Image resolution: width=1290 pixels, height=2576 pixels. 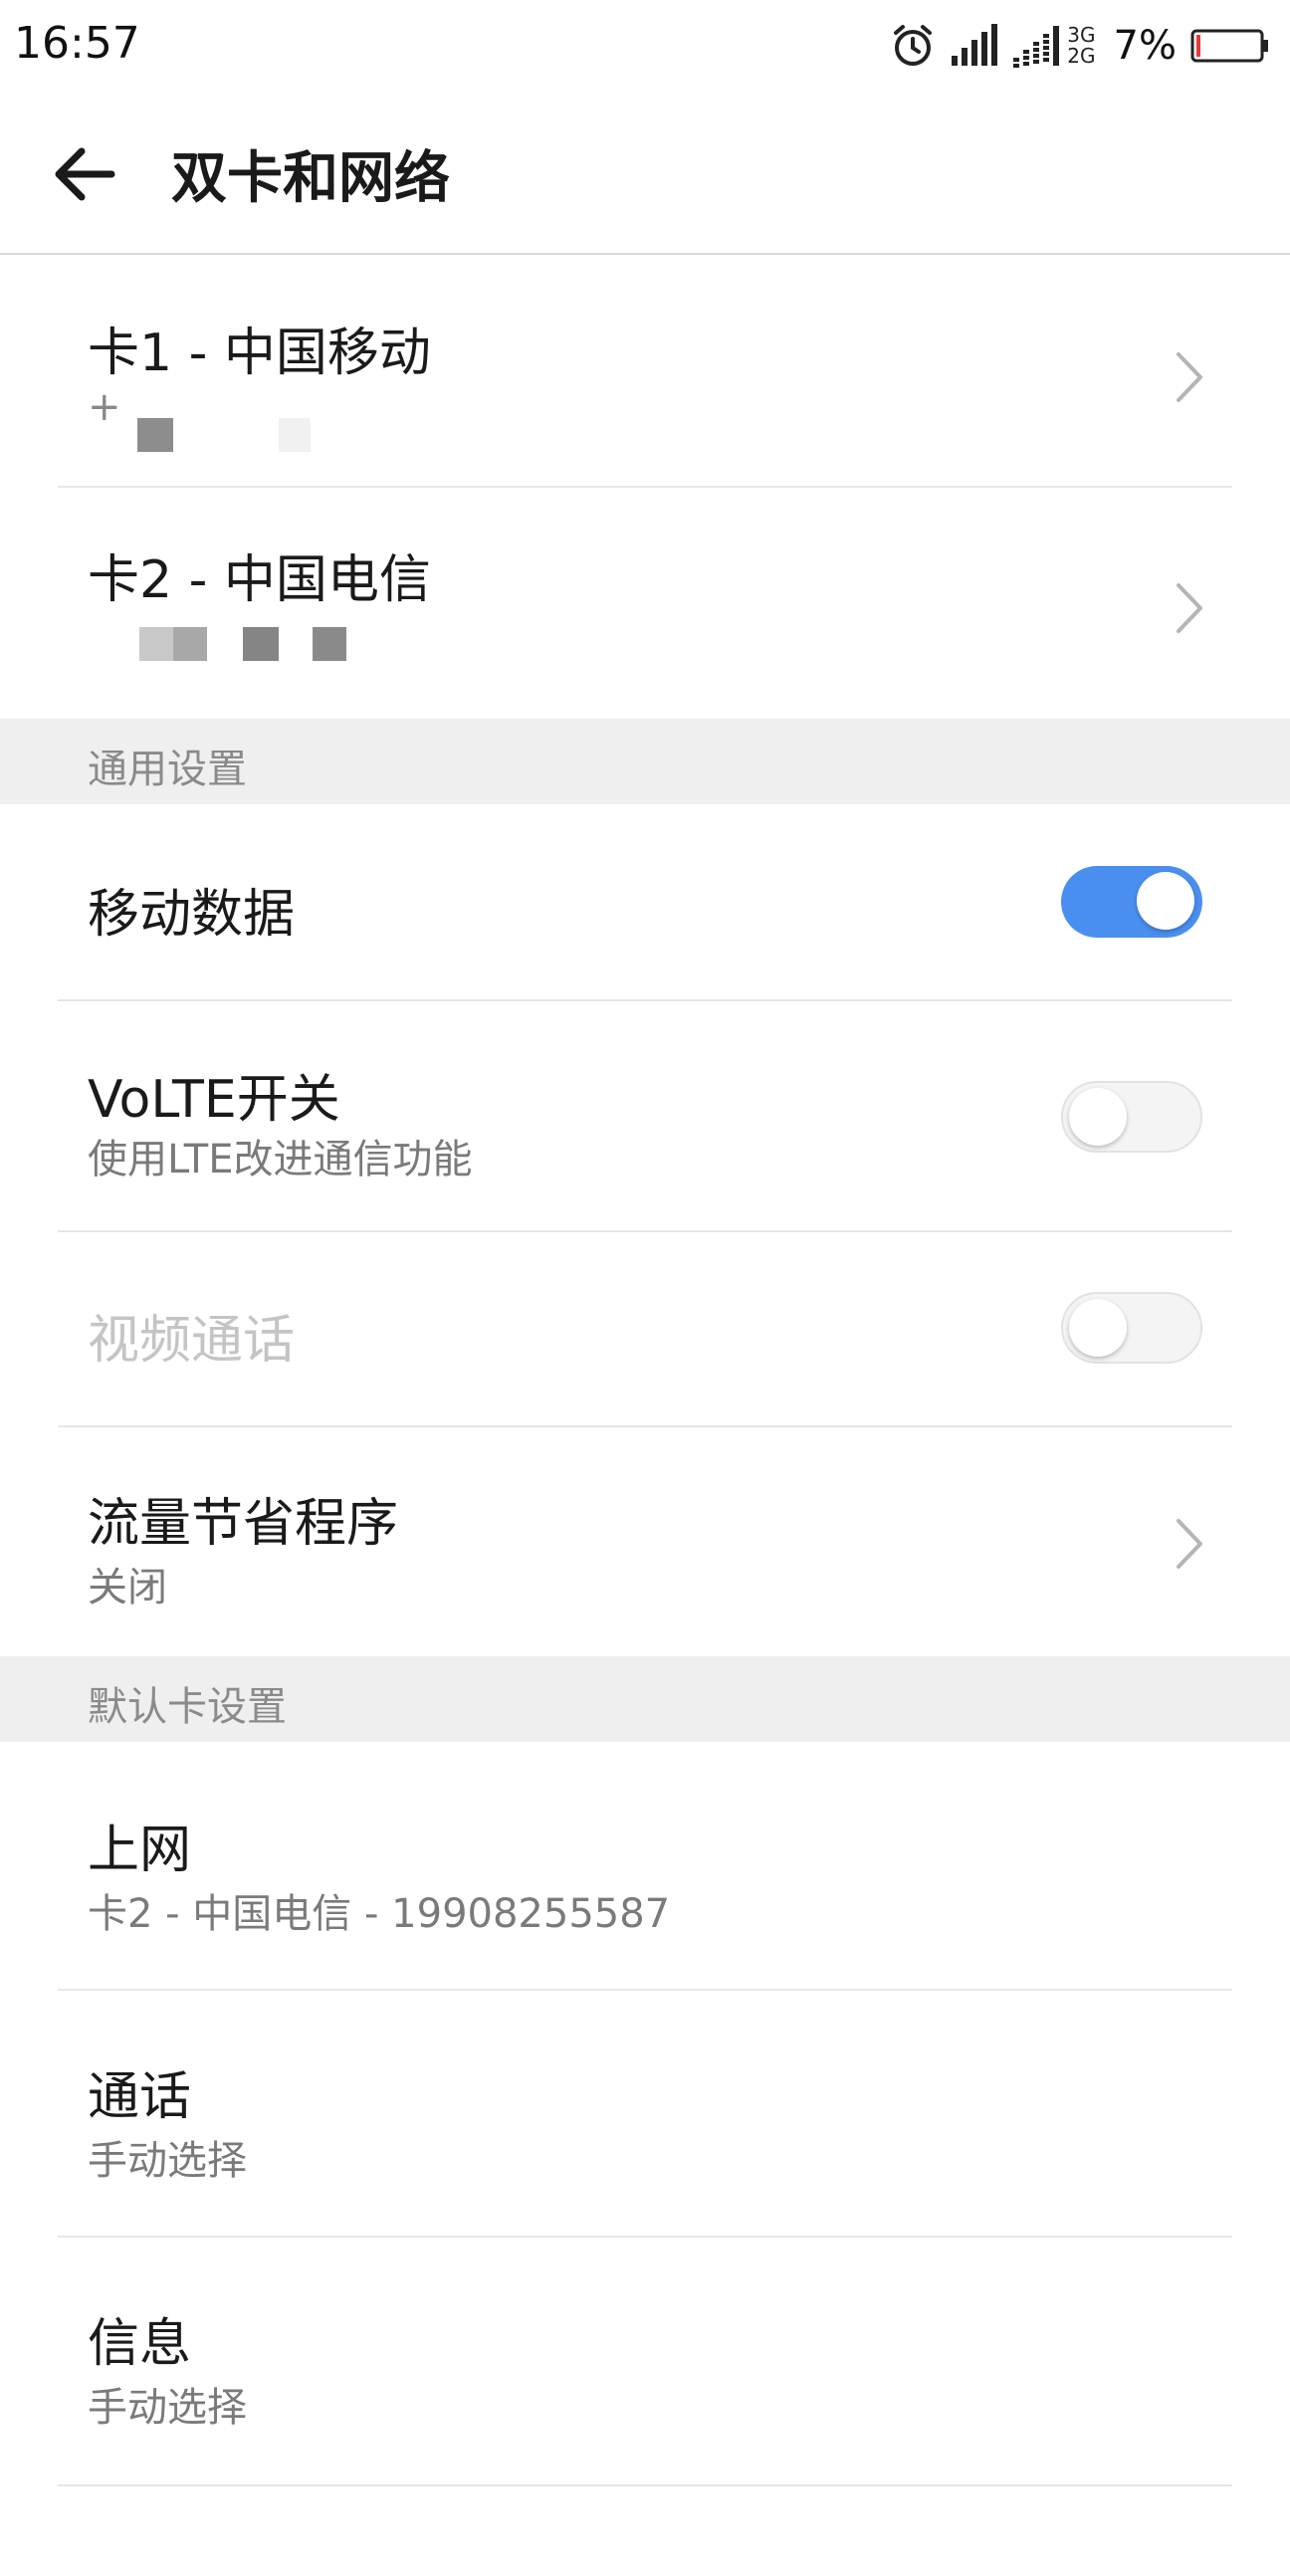 What do you see at coordinates (645, 1116) in the screenshot?
I see `volte-row: VoLTE开关 使用LTE改进通信功能` at bounding box center [645, 1116].